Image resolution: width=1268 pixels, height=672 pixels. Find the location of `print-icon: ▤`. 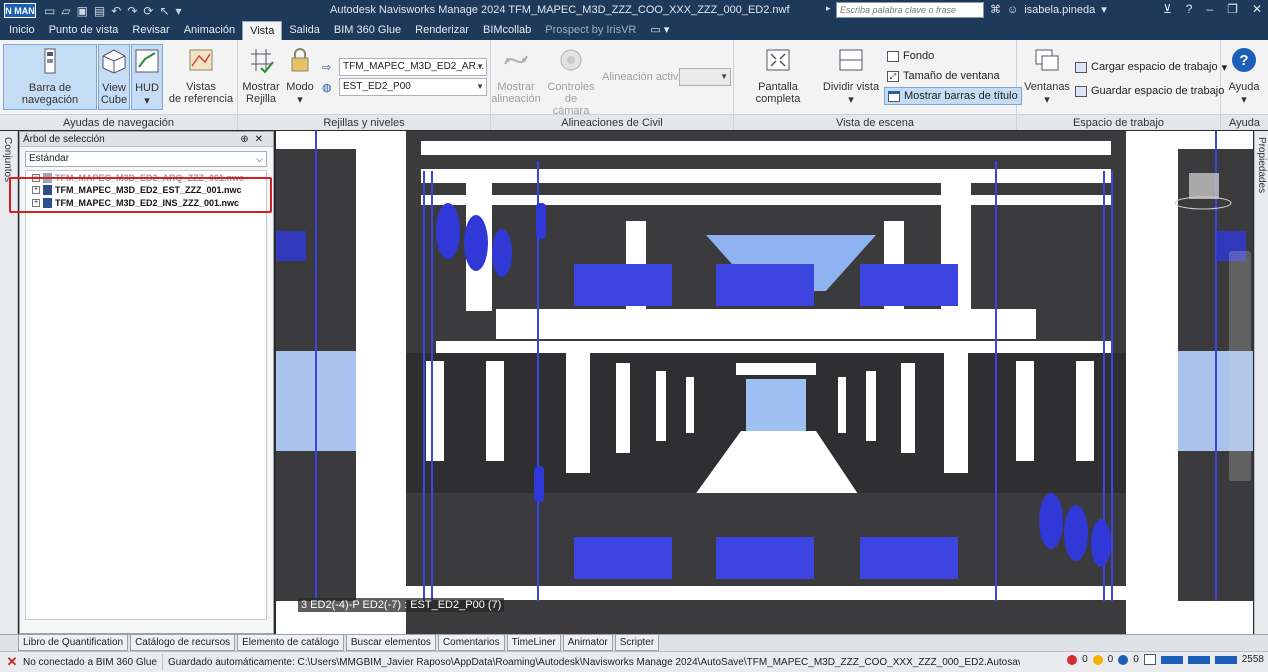

print-icon: ▤ is located at coordinates (99, 11).